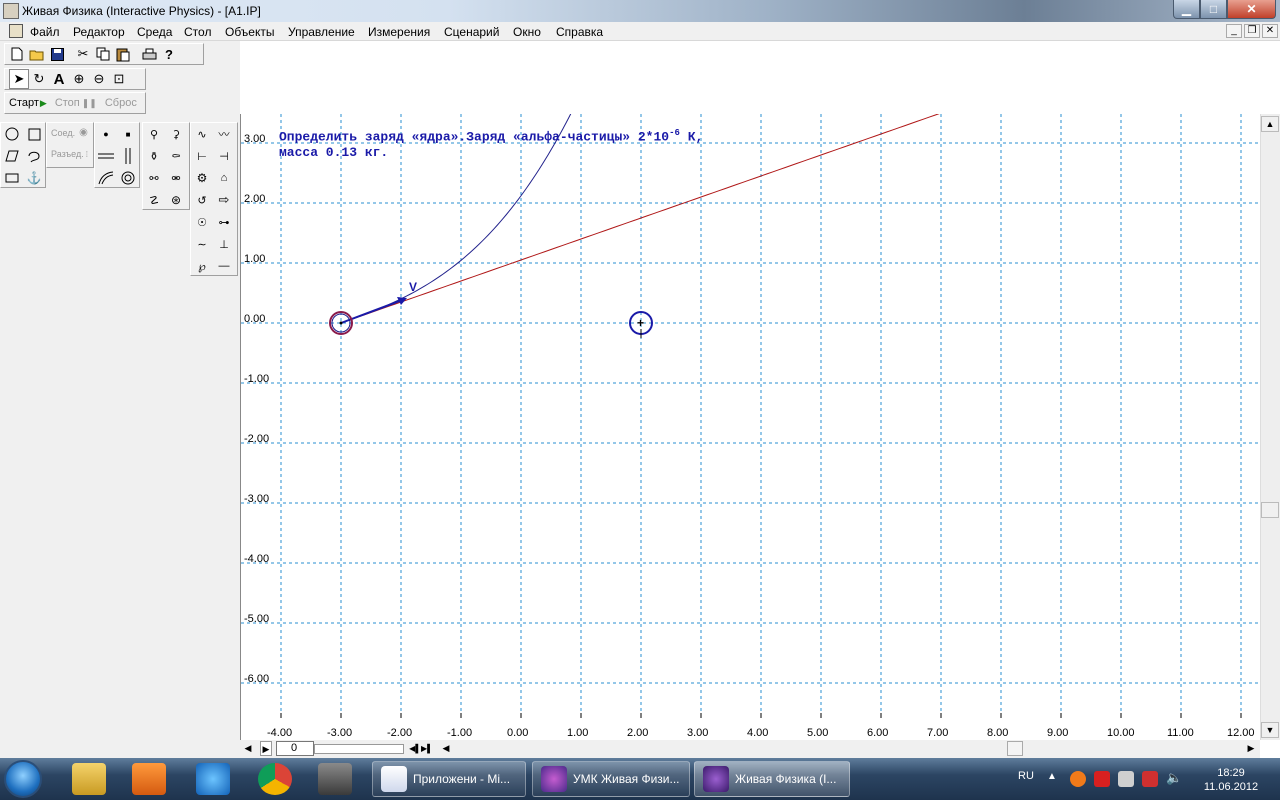 Image resolution: width=1280 pixels, height=800 pixels. I want to click on spring-icon: ∿, so click(202, 134).